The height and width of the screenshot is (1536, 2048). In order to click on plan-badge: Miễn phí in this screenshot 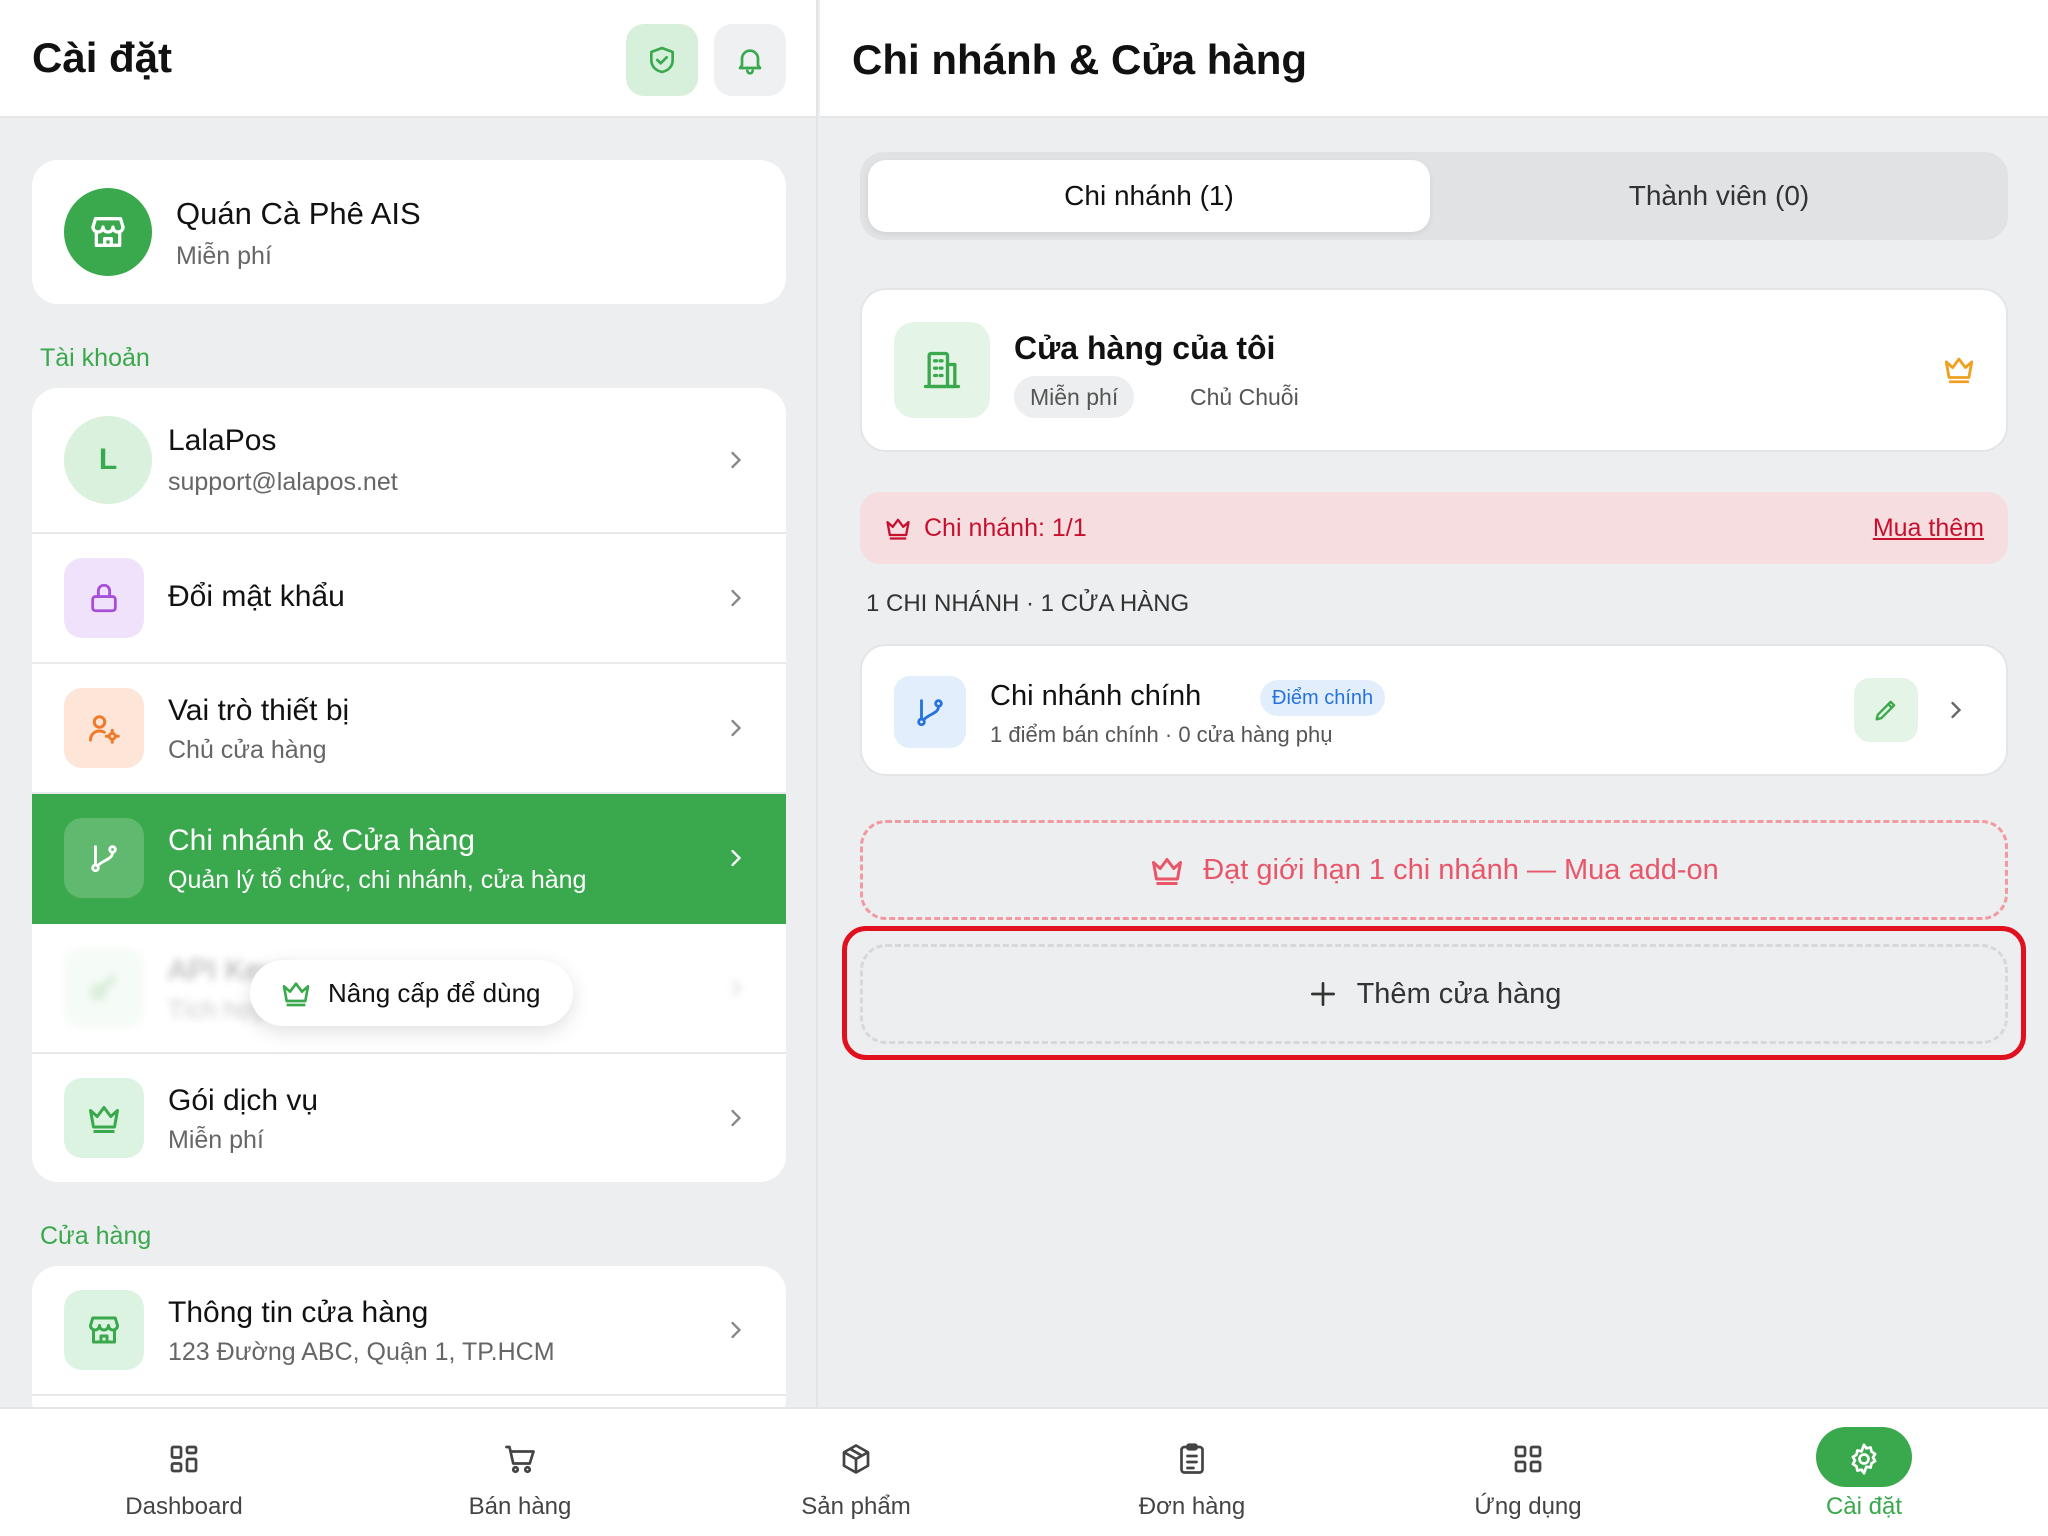, I will do `click(1074, 397)`.